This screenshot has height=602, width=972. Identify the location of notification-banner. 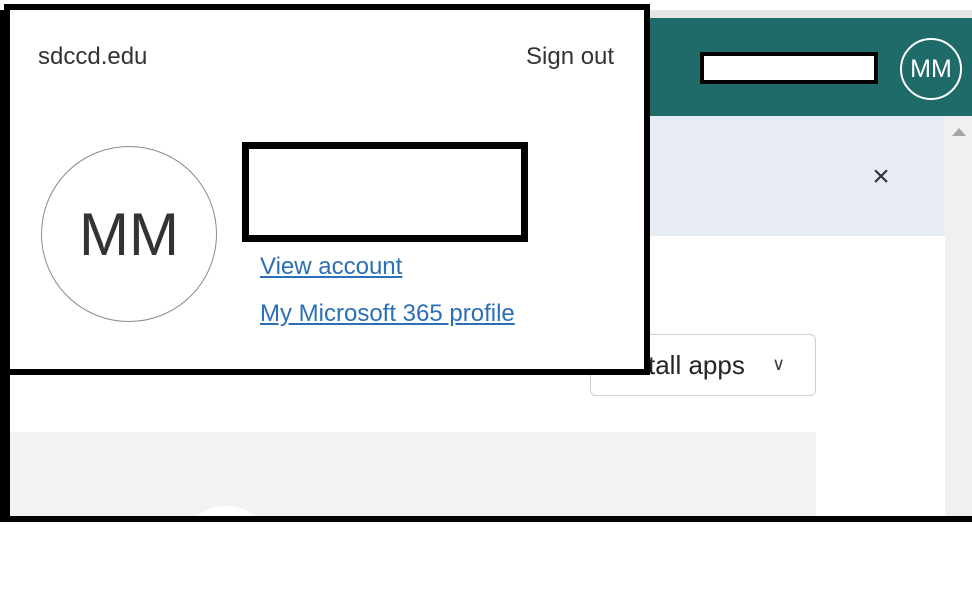
(792, 176).